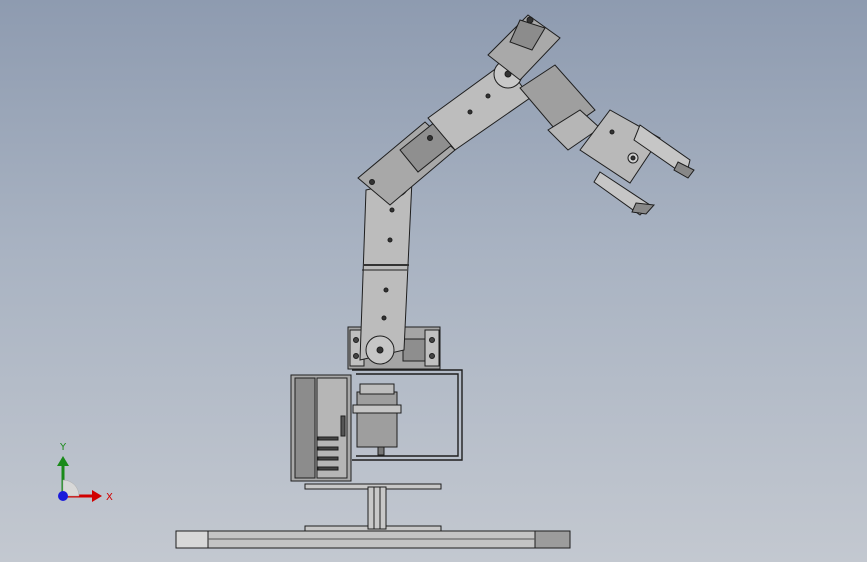  What do you see at coordinates (373, 507) in the screenshot?
I see `base-pillar` at bounding box center [373, 507].